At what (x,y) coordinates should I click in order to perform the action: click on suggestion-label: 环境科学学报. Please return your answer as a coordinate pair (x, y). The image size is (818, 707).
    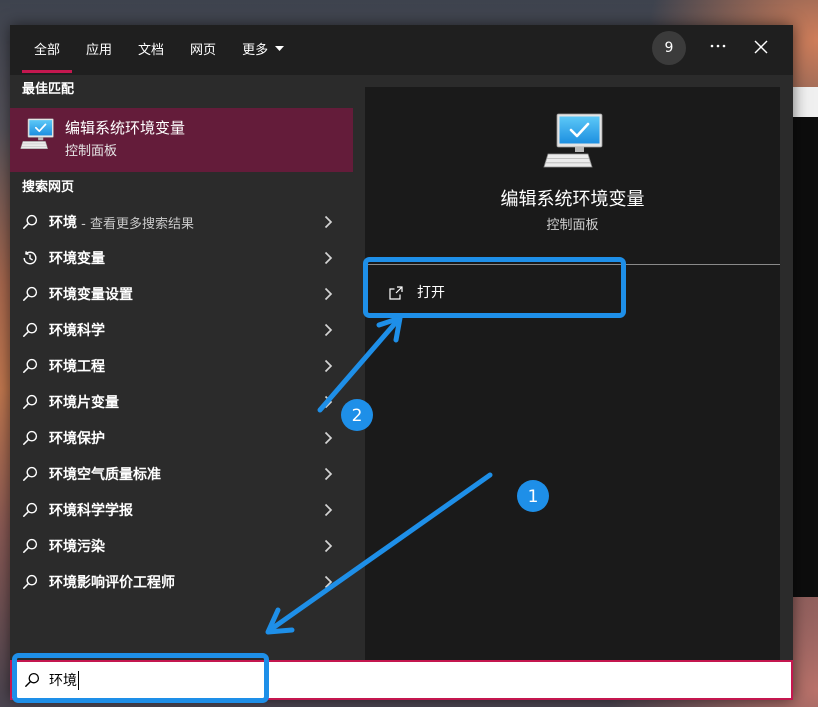
    Looking at the image, I should click on (91, 511).